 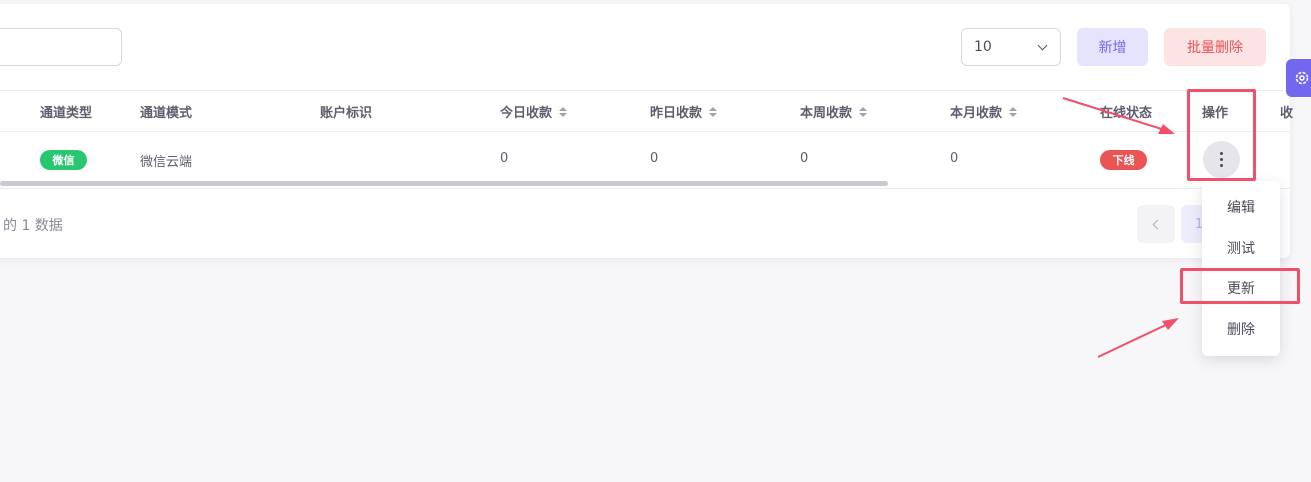 What do you see at coordinates (1126, 113) in the screenshot?
I see `column-header-online-status: 在线状态` at bounding box center [1126, 113].